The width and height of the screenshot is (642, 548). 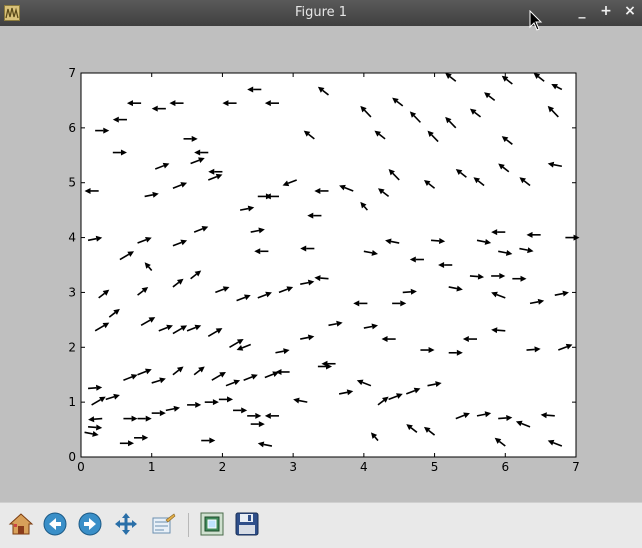 What do you see at coordinates (152, 467) in the screenshot?
I see `x-tick-label: 1` at bounding box center [152, 467].